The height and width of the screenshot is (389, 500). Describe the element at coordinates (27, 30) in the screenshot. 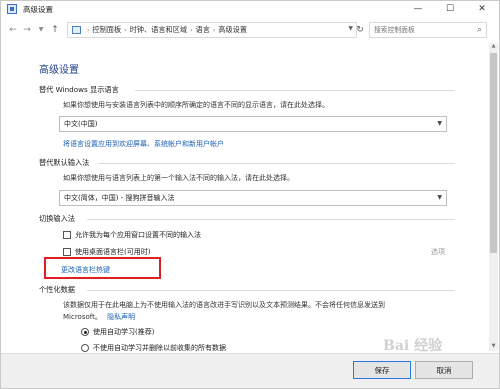

I see `forward-arrow-icon: →` at that location.